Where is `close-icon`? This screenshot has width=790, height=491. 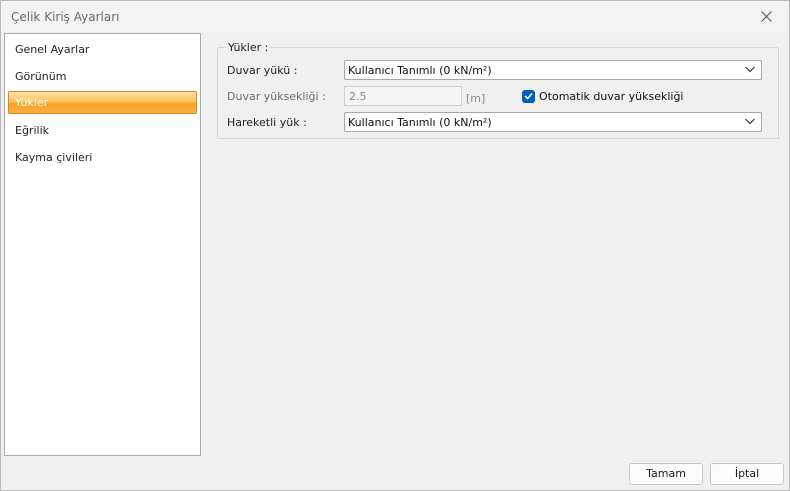
close-icon is located at coordinates (766, 16).